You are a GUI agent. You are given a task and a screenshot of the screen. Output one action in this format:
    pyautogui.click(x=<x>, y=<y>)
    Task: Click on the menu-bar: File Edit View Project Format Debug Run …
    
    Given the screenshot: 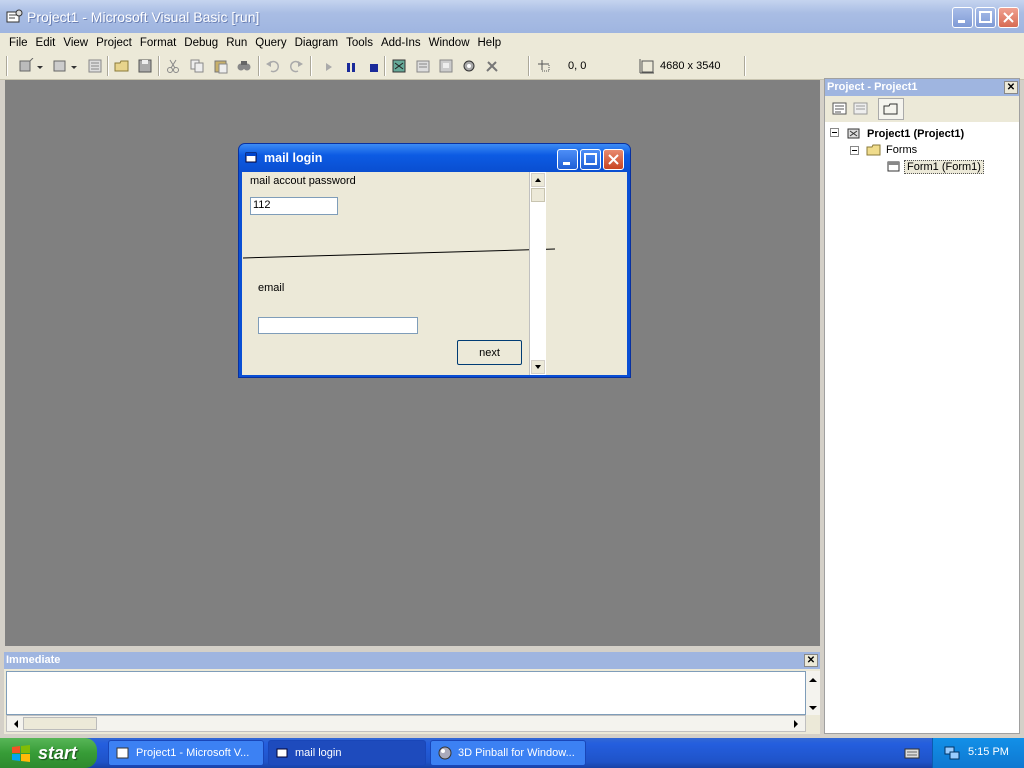 What is the action you would take?
    pyautogui.click(x=512, y=42)
    